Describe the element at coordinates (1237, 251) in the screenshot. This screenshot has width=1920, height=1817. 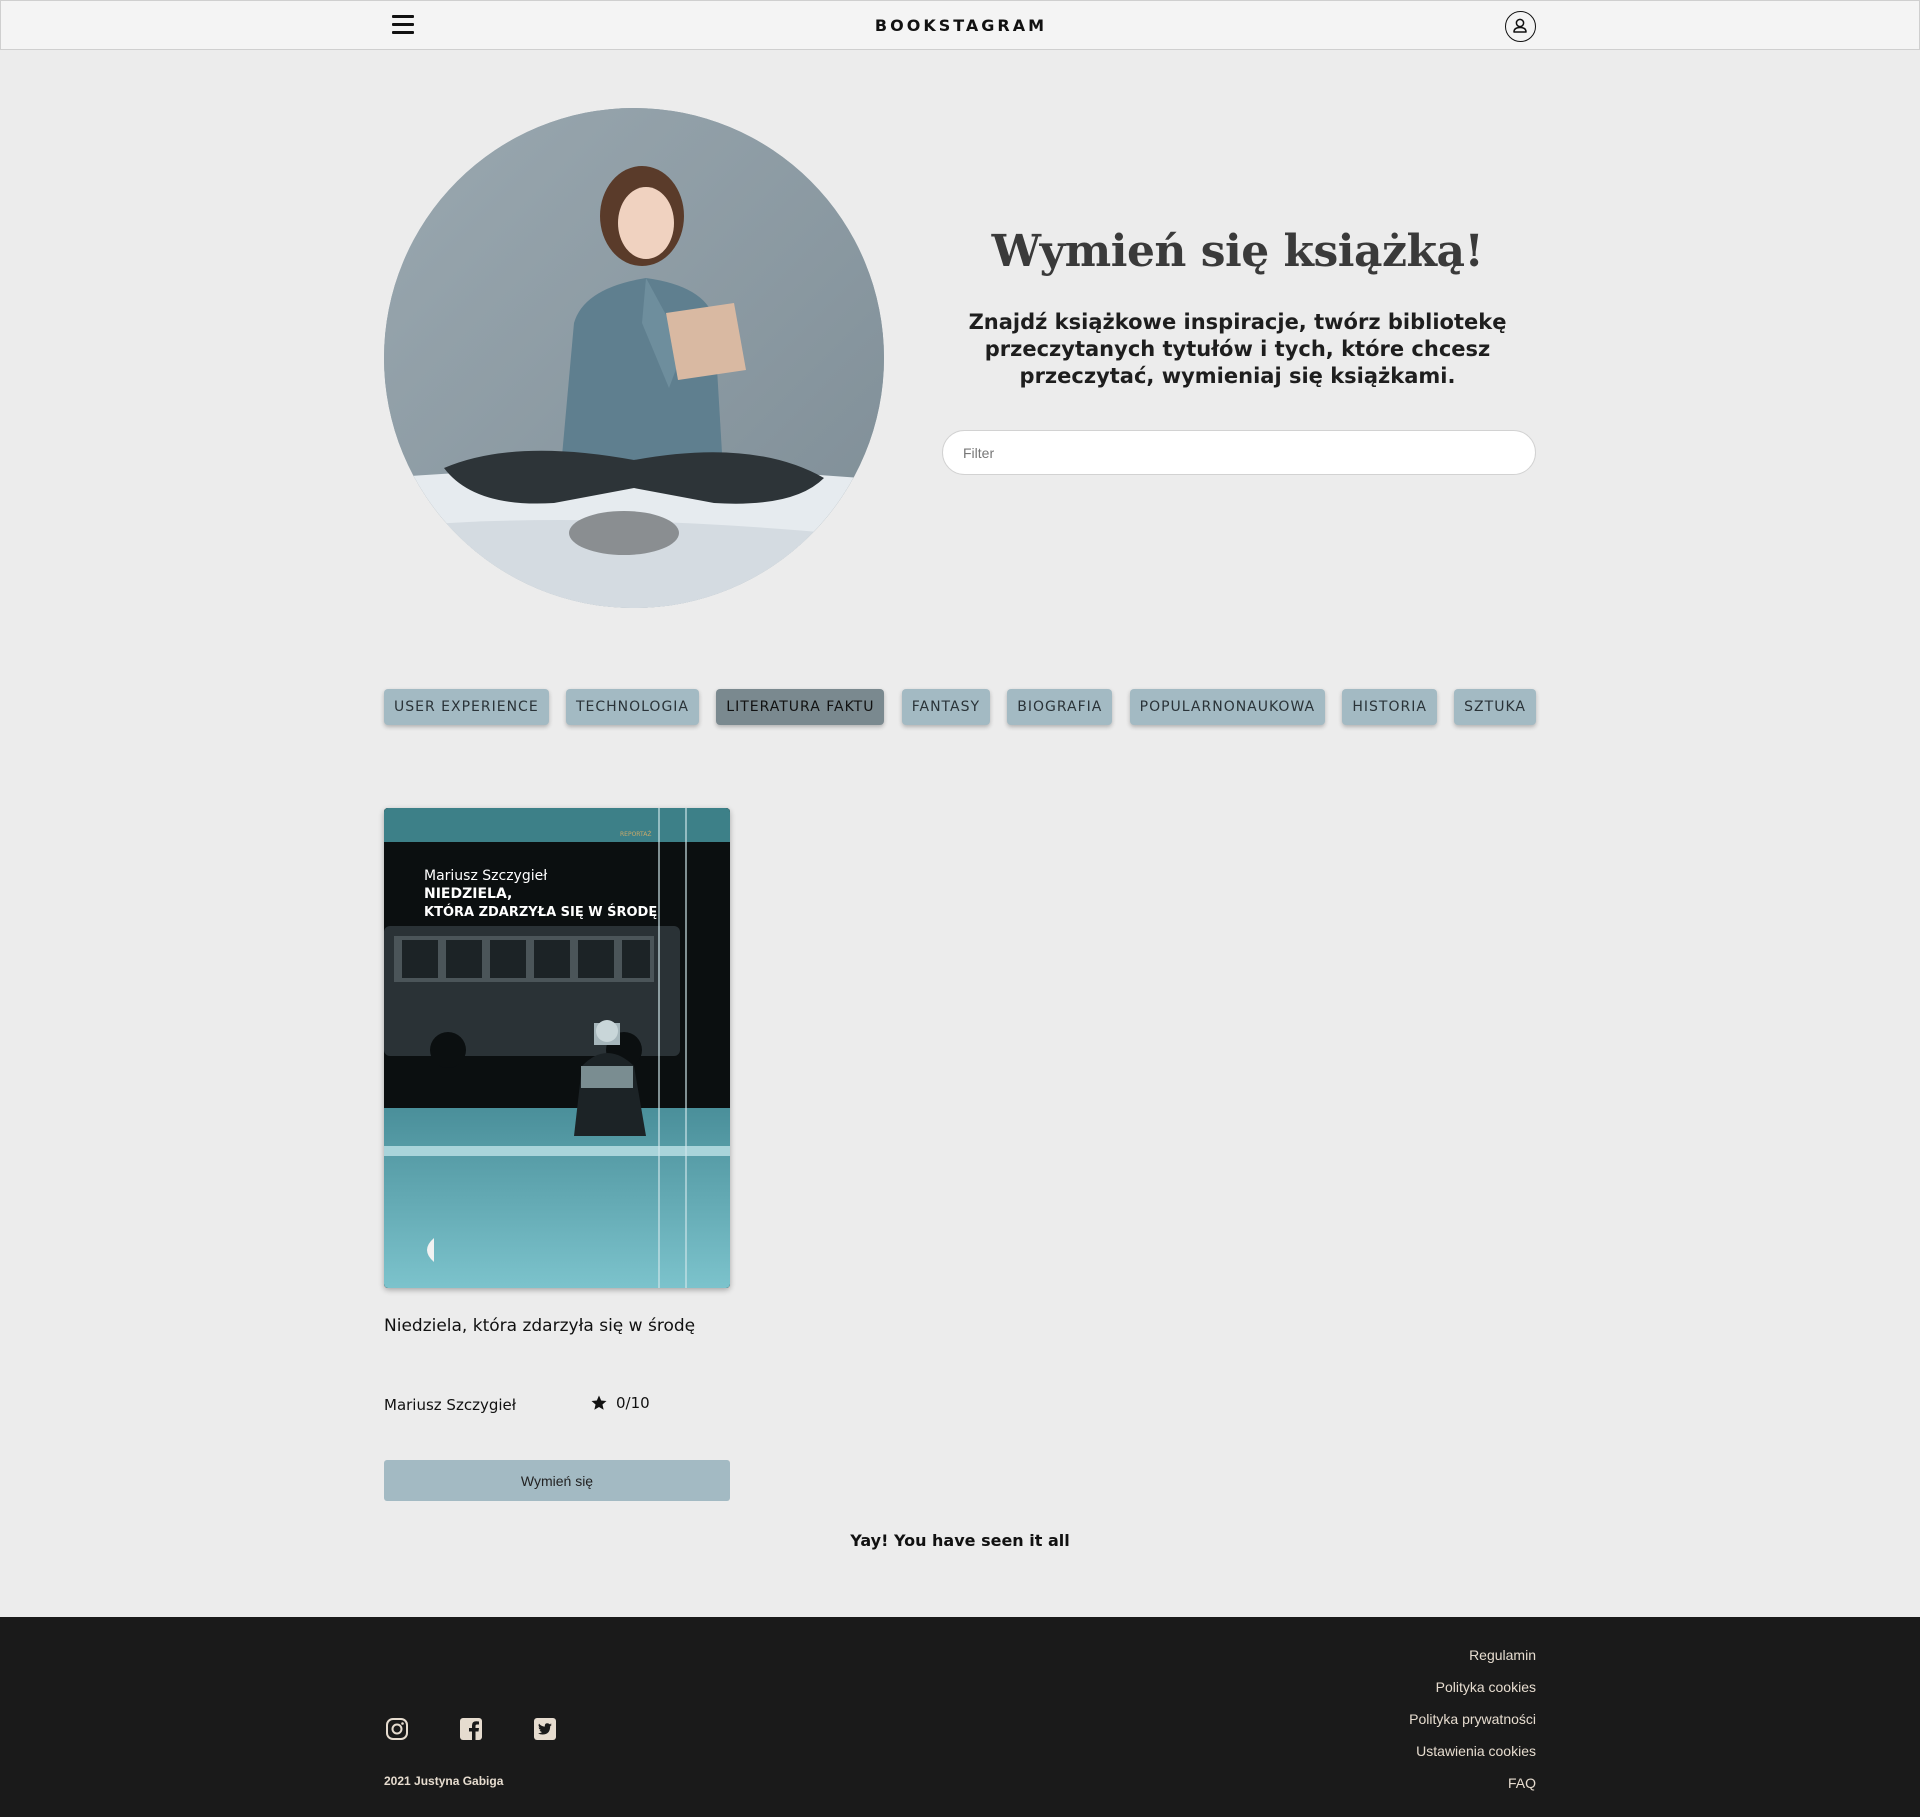
I see `hero-title: Wymień się książką!` at that location.